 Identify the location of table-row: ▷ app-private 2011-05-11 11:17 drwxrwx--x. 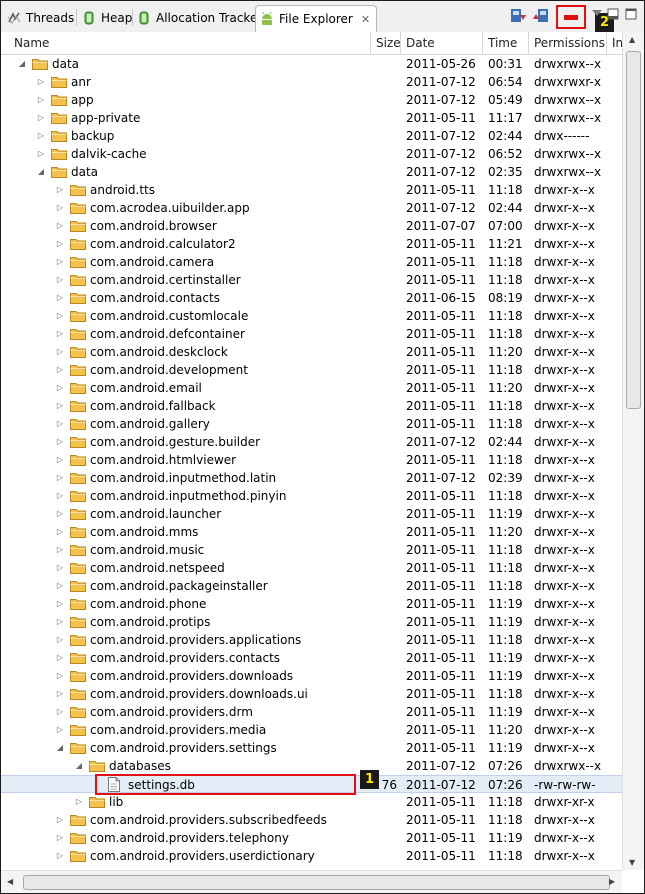
(311, 118).